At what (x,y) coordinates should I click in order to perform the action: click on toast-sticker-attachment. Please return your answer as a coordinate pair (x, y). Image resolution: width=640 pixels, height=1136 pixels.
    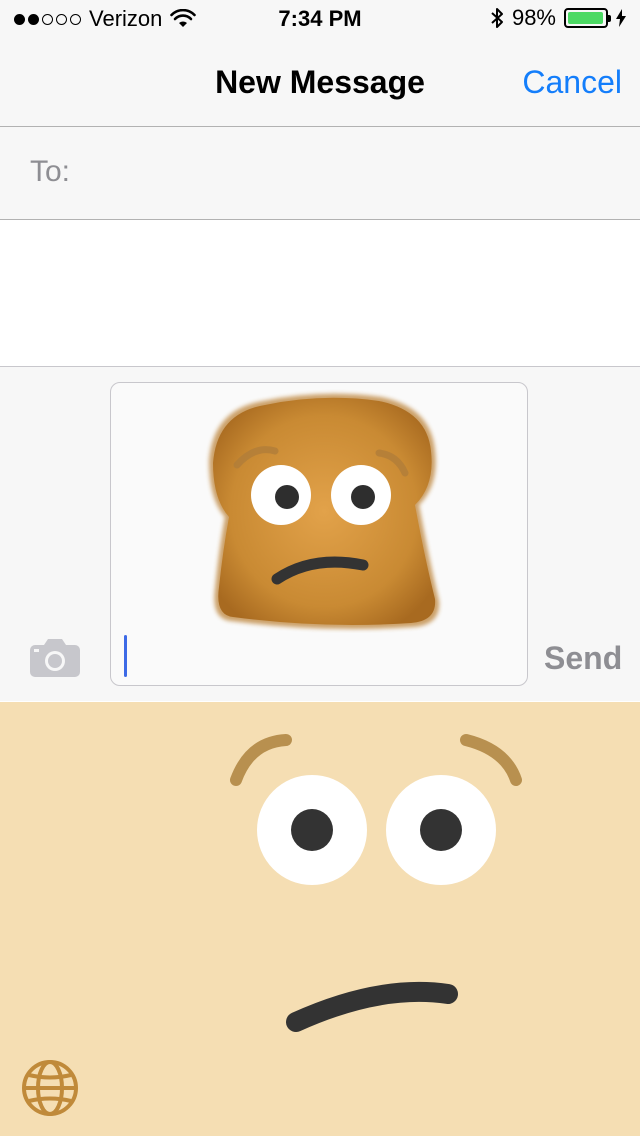
    Looking at the image, I should click on (326, 511).